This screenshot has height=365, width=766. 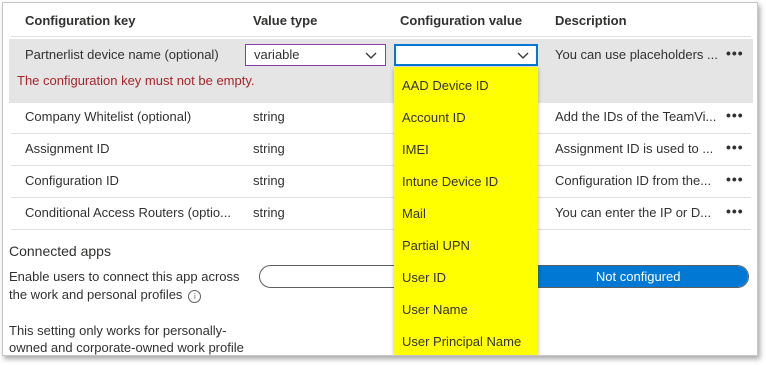 What do you see at coordinates (638, 276) in the screenshot?
I see `toggle-option-not-configured: Not configured` at bounding box center [638, 276].